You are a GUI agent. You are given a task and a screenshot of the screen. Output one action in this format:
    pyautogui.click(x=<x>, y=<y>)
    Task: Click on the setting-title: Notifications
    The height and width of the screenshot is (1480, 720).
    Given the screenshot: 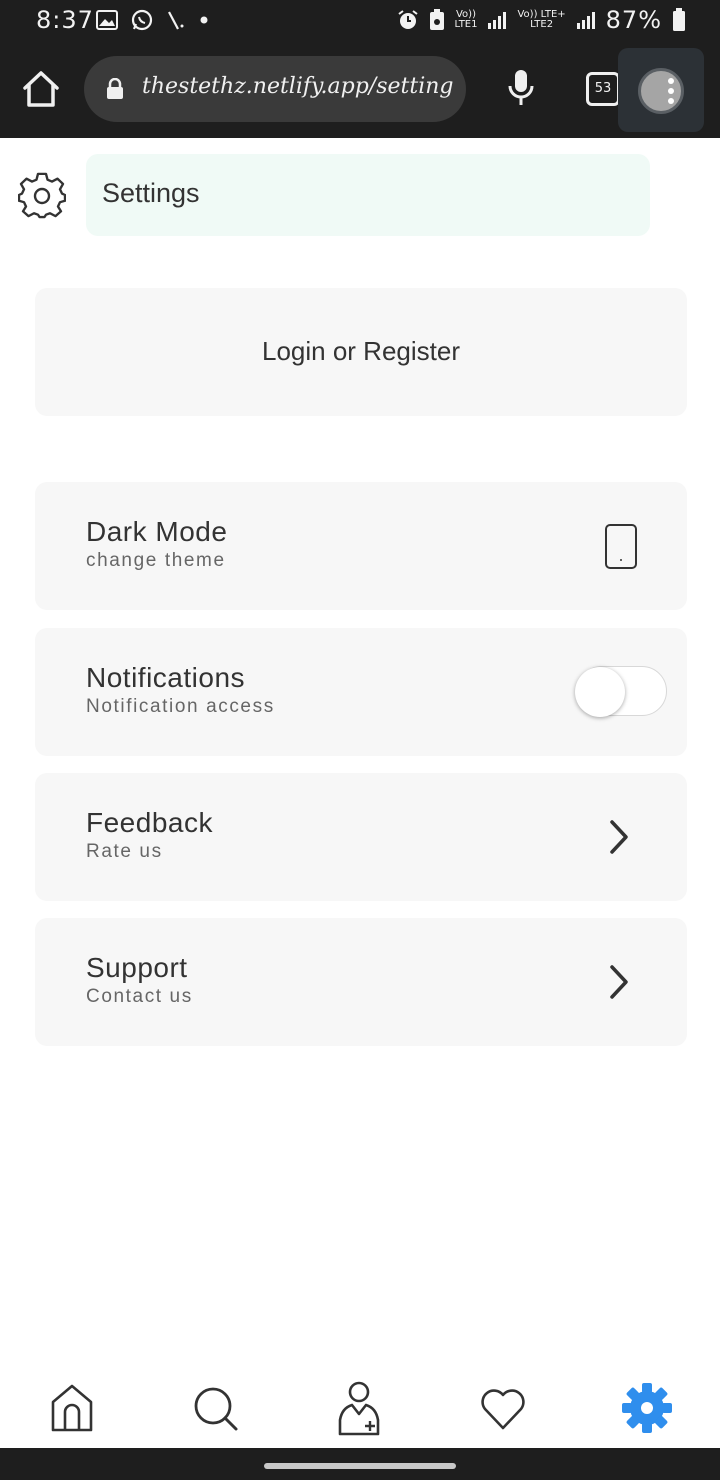 What is the action you would take?
    pyautogui.click(x=166, y=677)
    